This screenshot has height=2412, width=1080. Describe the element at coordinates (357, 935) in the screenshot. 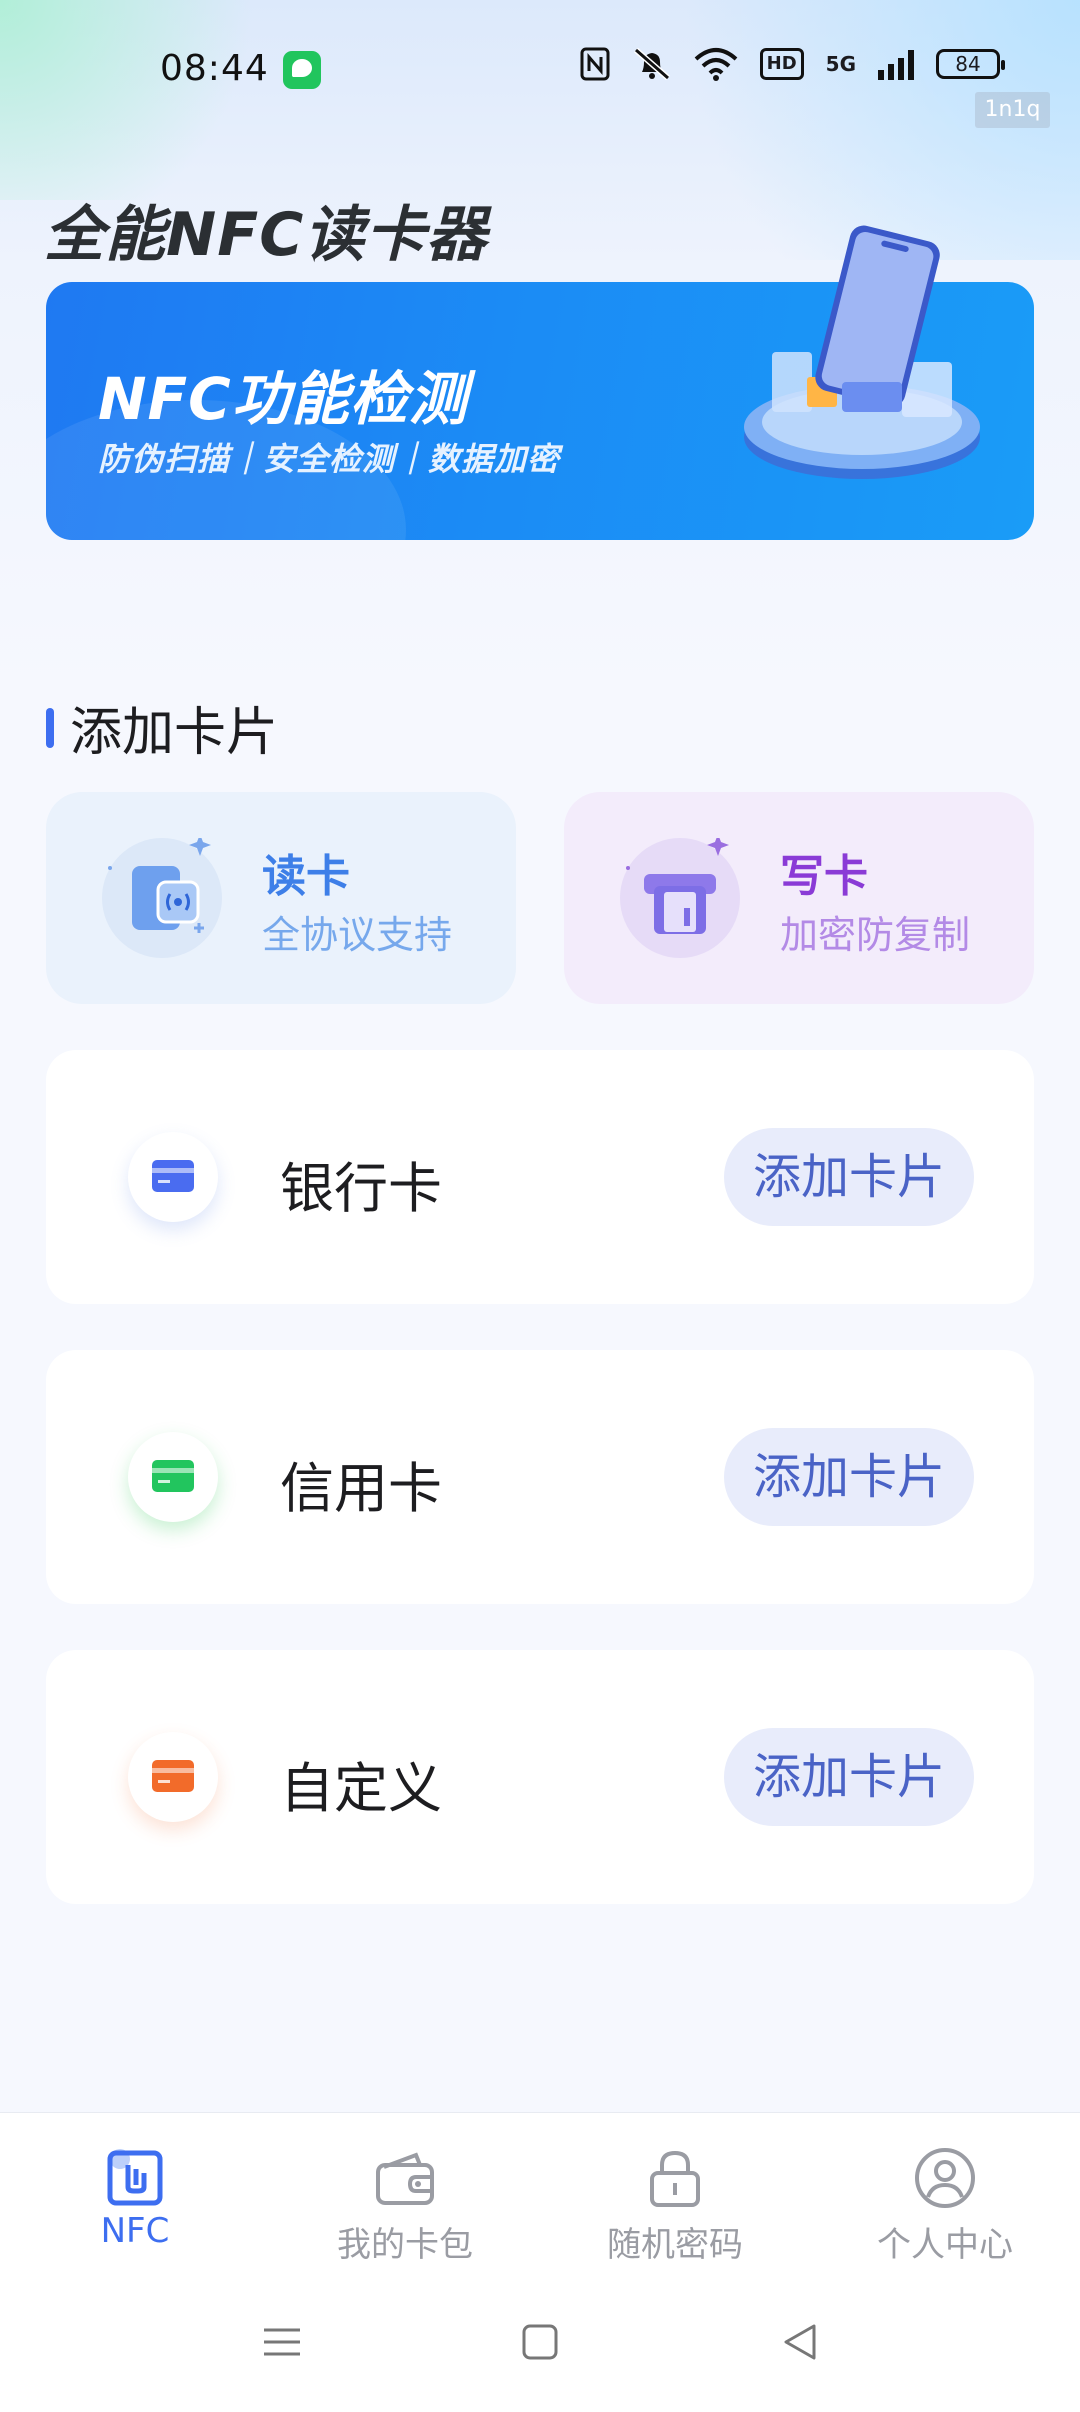

I see `read-card-subtitle: 全协议支持` at that location.